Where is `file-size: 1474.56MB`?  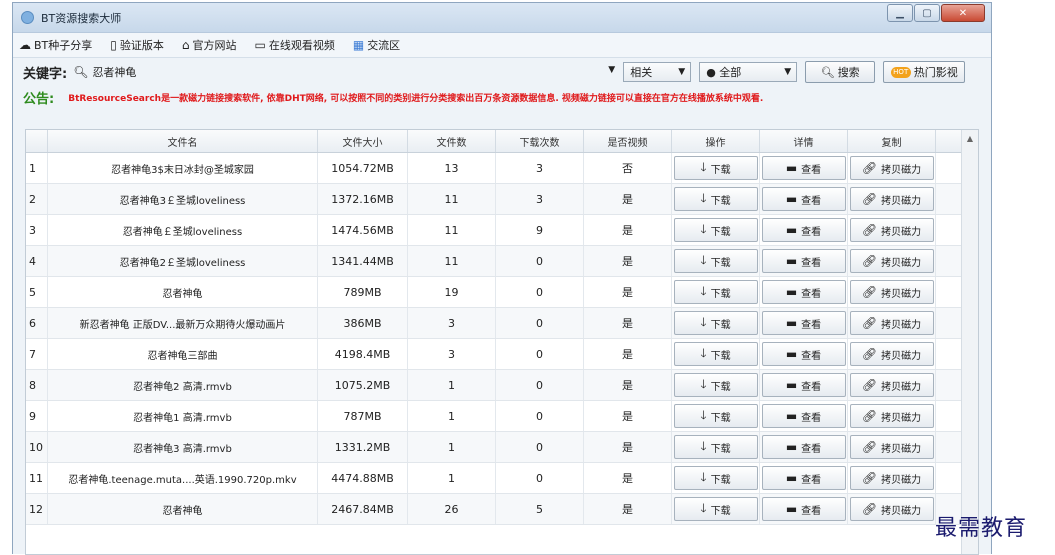
file-size: 1474.56MB is located at coordinates (363, 230).